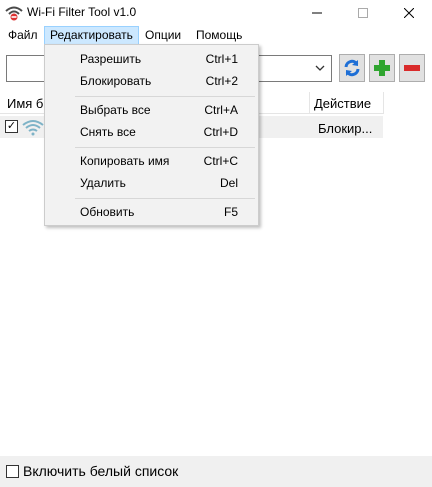 This screenshot has height=487, width=432. I want to click on shortcut-label: Ctrl+1, so click(221, 59).